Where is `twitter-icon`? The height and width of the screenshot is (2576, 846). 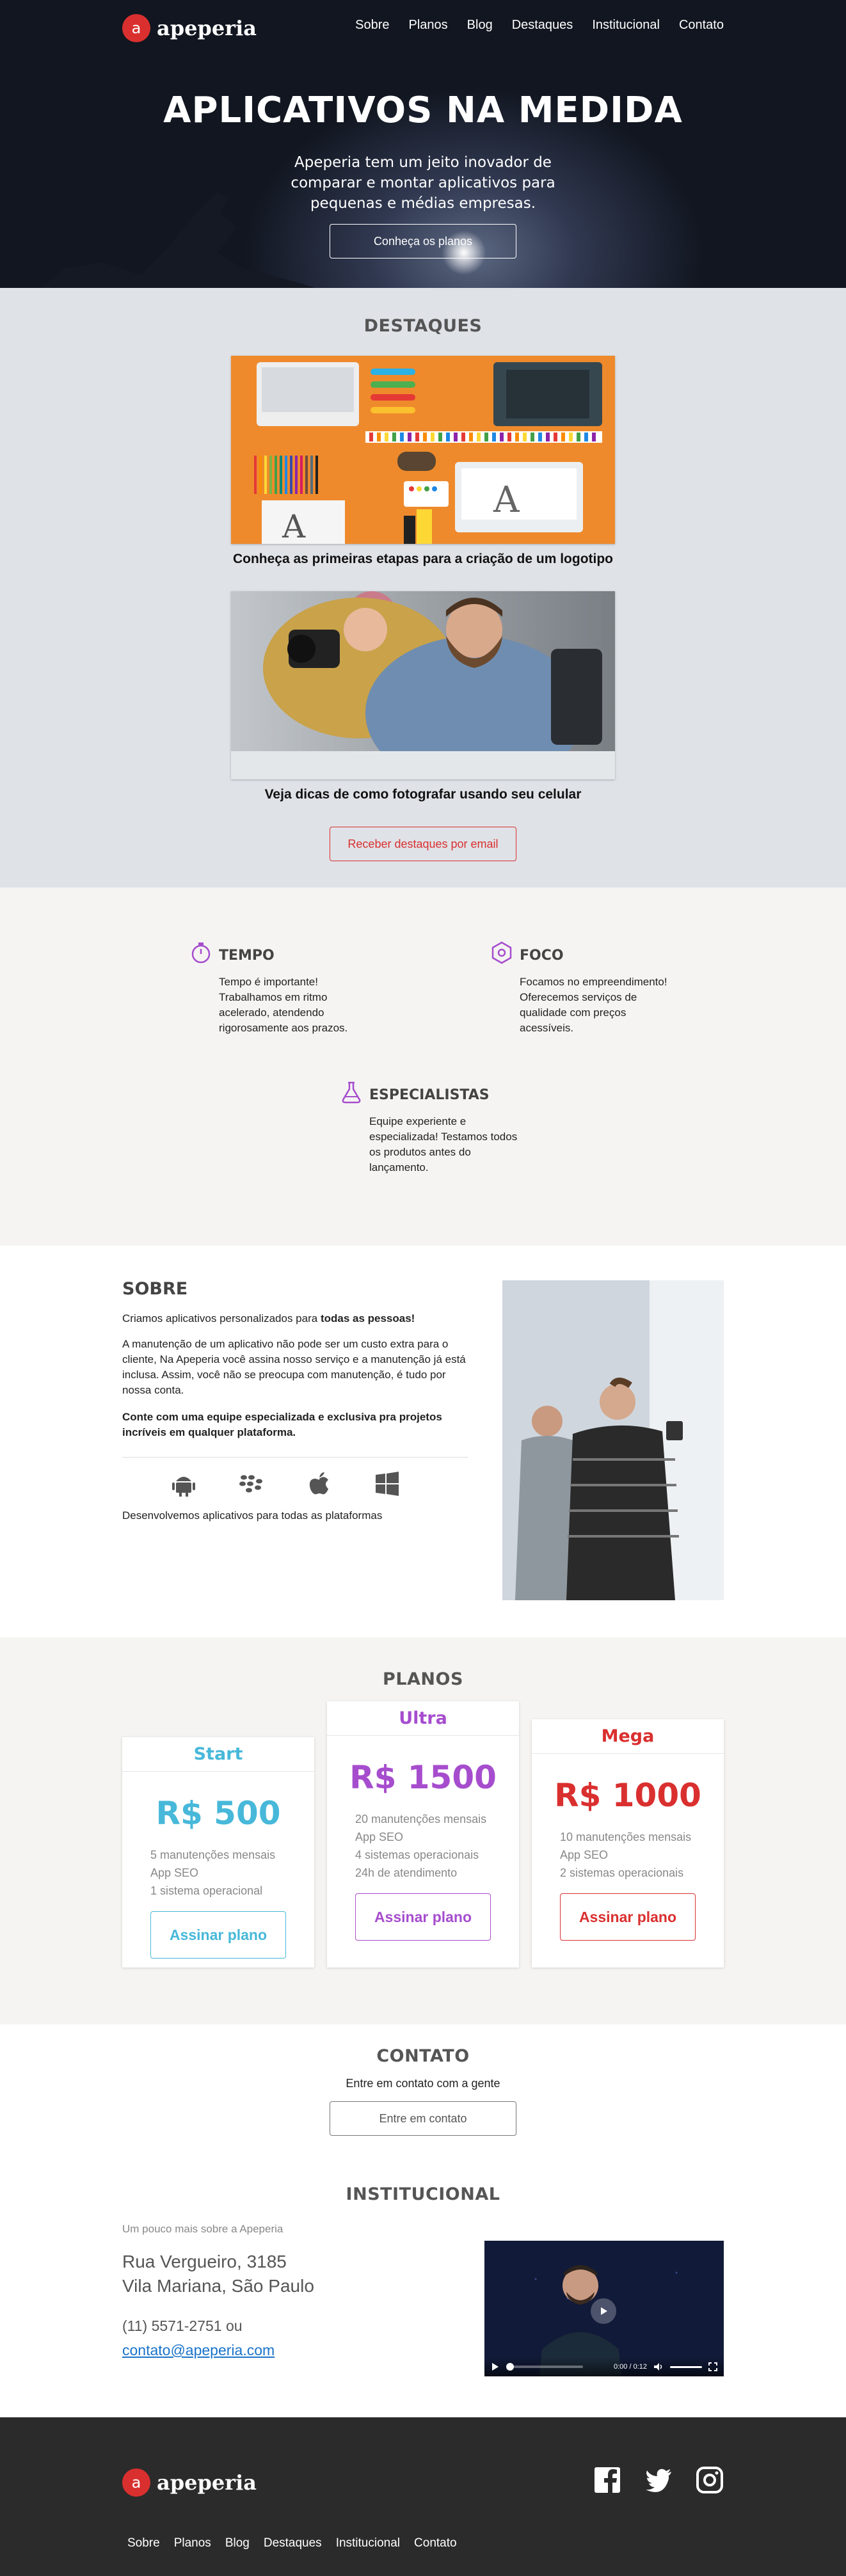 twitter-icon is located at coordinates (659, 2480).